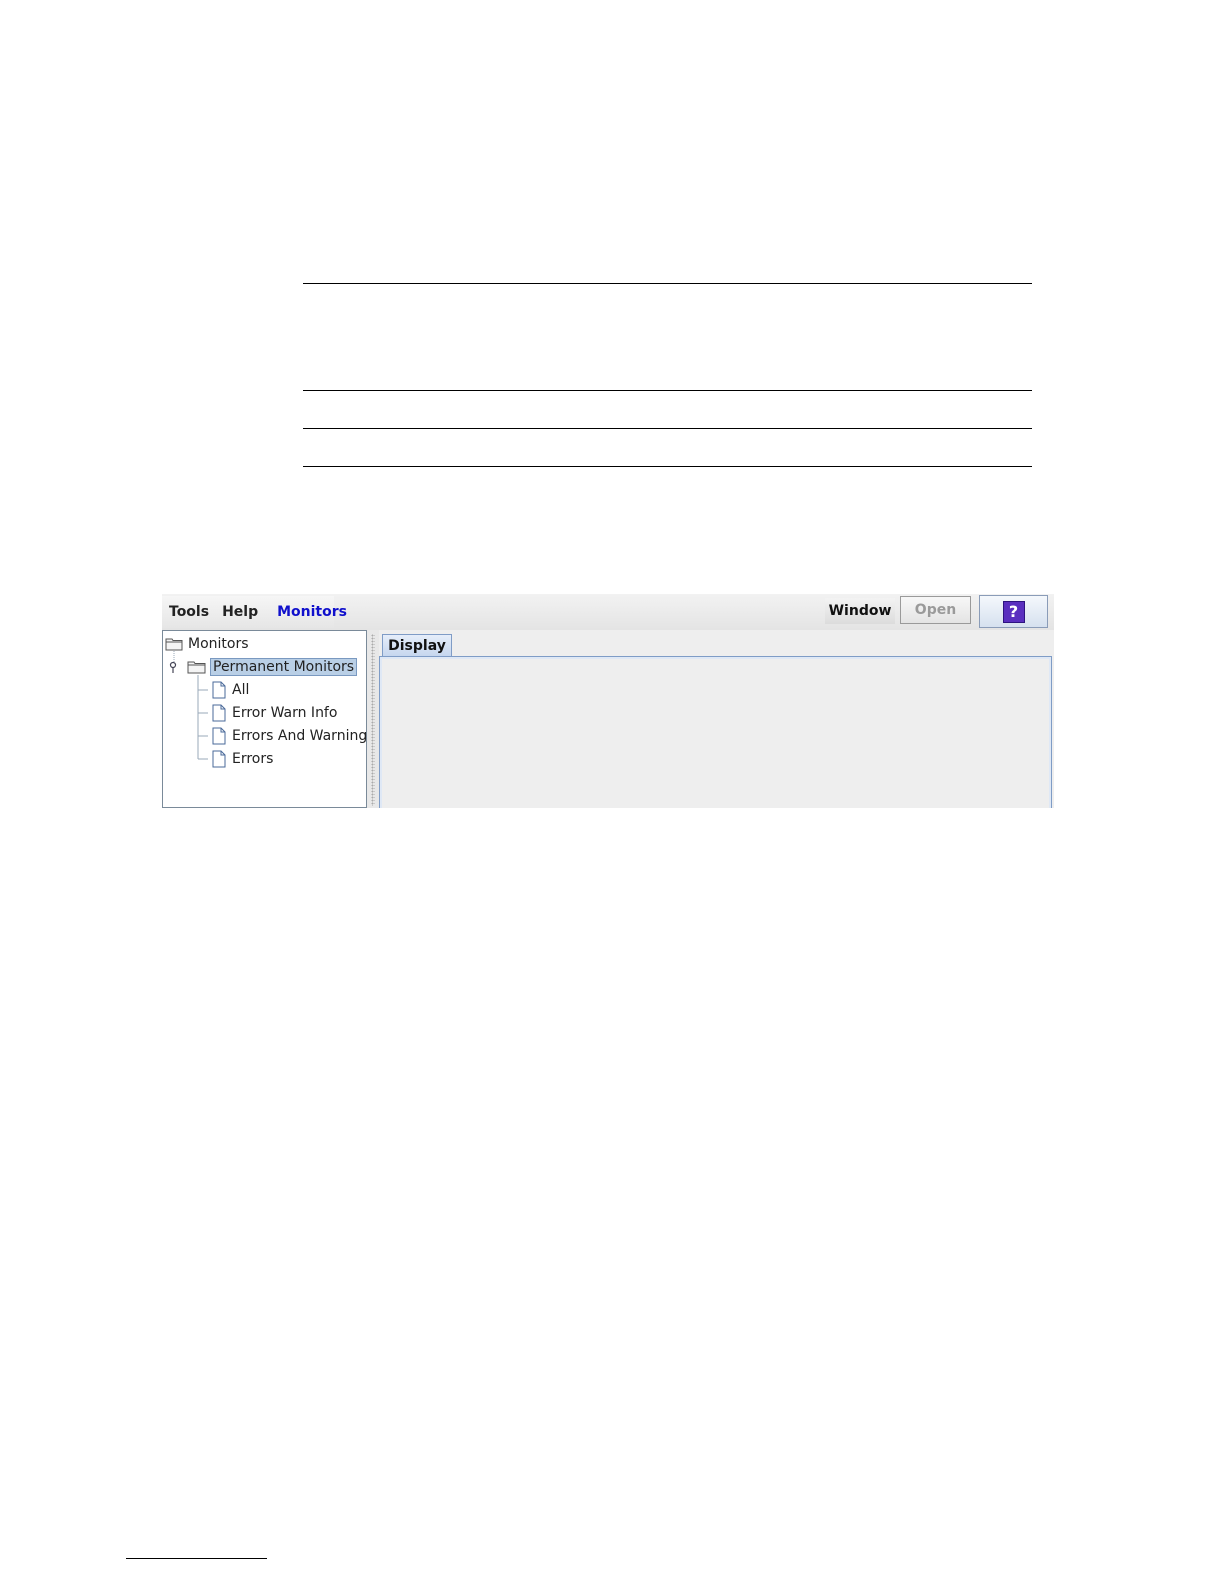 The width and height of the screenshot is (1224, 1584). I want to click on tree-item-errors: Errors, so click(243, 759).